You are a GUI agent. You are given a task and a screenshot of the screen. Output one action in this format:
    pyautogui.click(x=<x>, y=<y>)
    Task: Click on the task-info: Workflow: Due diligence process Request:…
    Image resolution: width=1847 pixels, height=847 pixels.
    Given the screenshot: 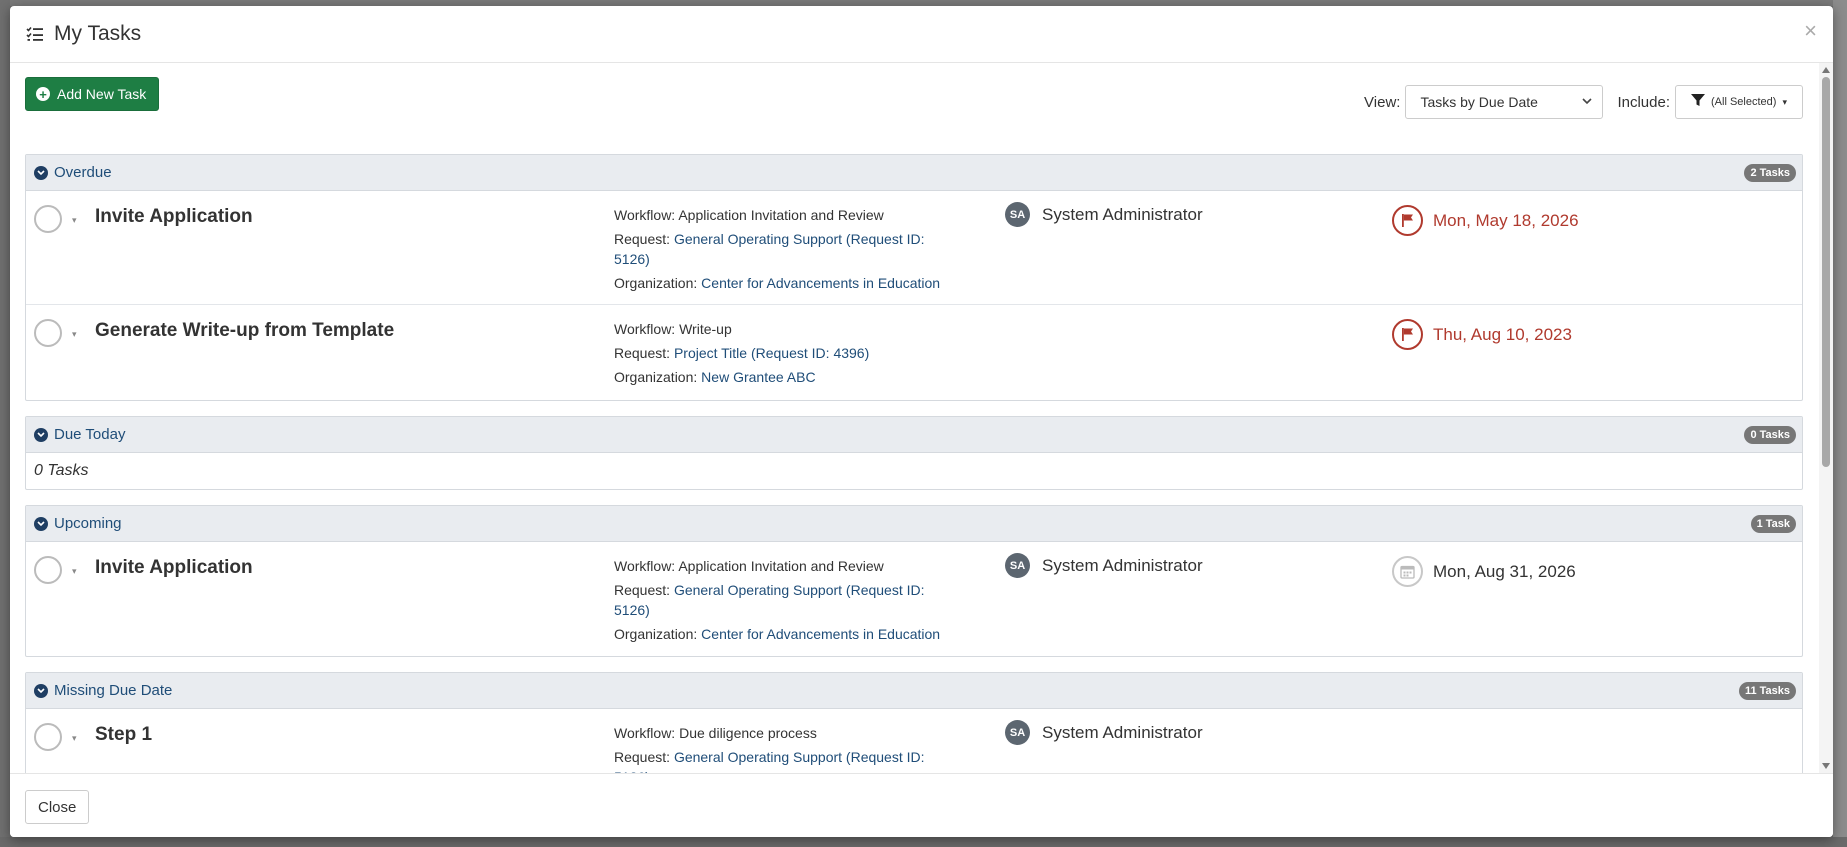 What is the action you would take?
    pyautogui.click(x=779, y=748)
    